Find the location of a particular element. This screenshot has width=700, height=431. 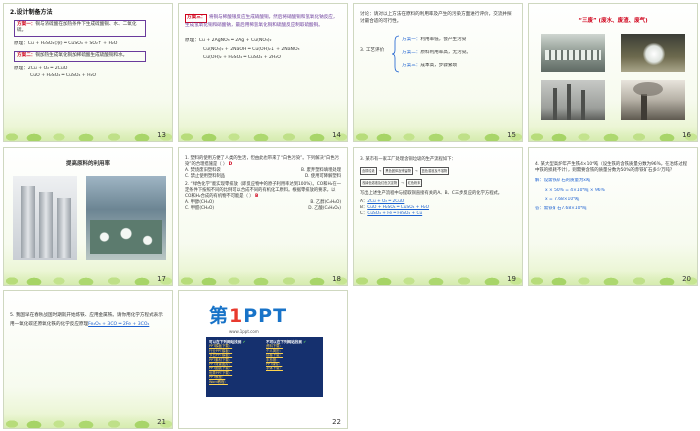

plan-label: 方案二： is located at coordinates (26, 56).